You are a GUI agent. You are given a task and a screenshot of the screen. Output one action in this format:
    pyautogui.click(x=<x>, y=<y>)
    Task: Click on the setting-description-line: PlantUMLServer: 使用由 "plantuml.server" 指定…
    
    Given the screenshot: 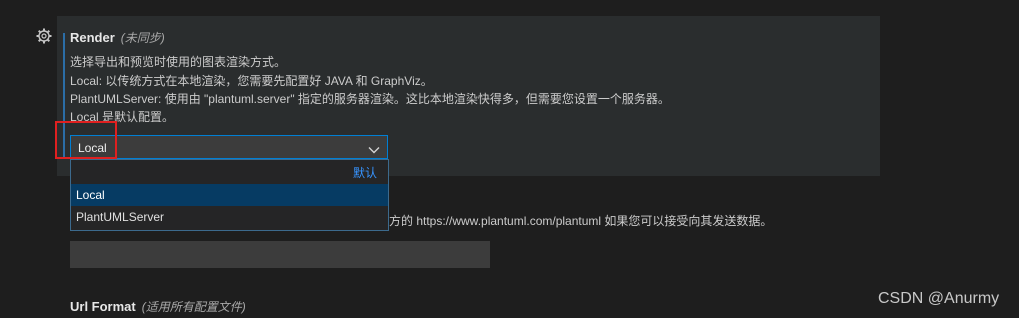 What is the action you would take?
    pyautogui.click(x=370, y=99)
    